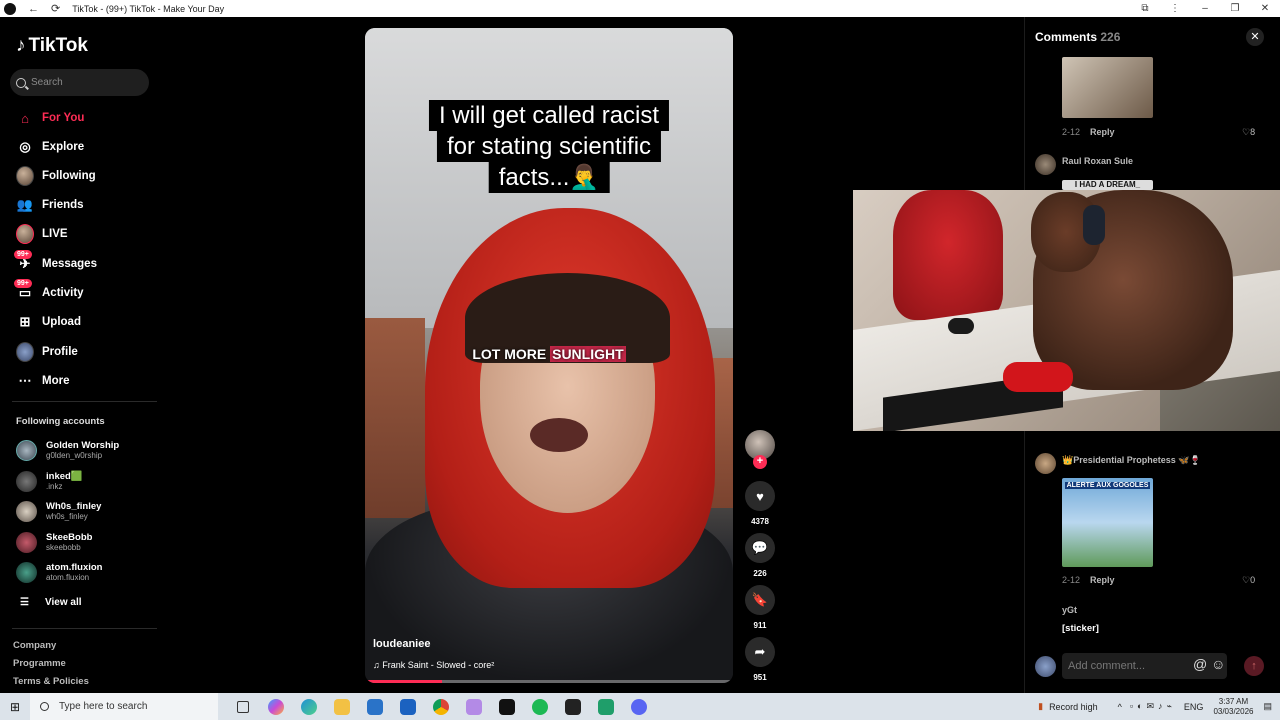 The image size is (1280, 720). I want to click on edge-icon, so click(308, 706).